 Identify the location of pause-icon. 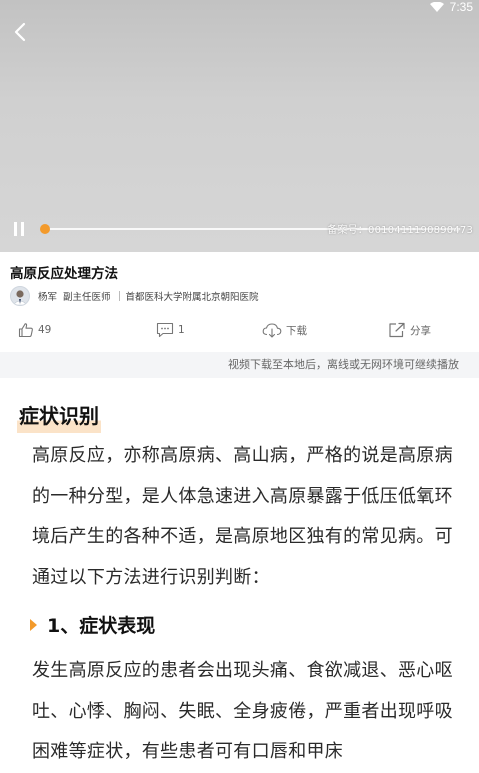
(19, 229).